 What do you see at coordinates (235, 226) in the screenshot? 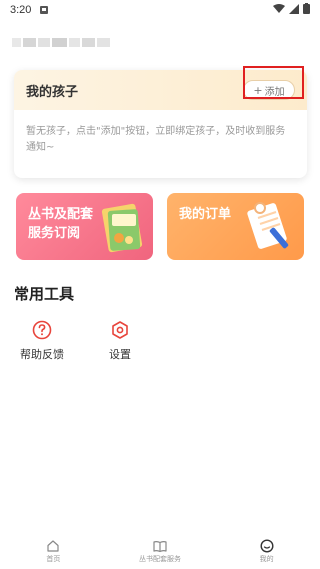
I see `my-orders-card: 我的订单` at bounding box center [235, 226].